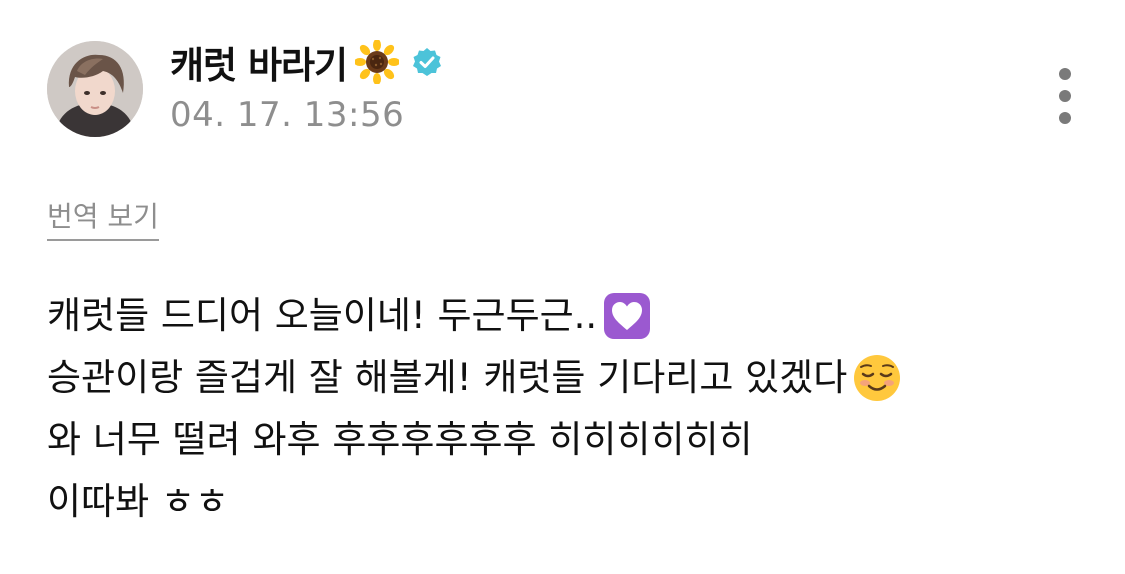 This screenshot has width=1125, height=574. I want to click on author-row: 캐럿 바라기, so click(306, 62).